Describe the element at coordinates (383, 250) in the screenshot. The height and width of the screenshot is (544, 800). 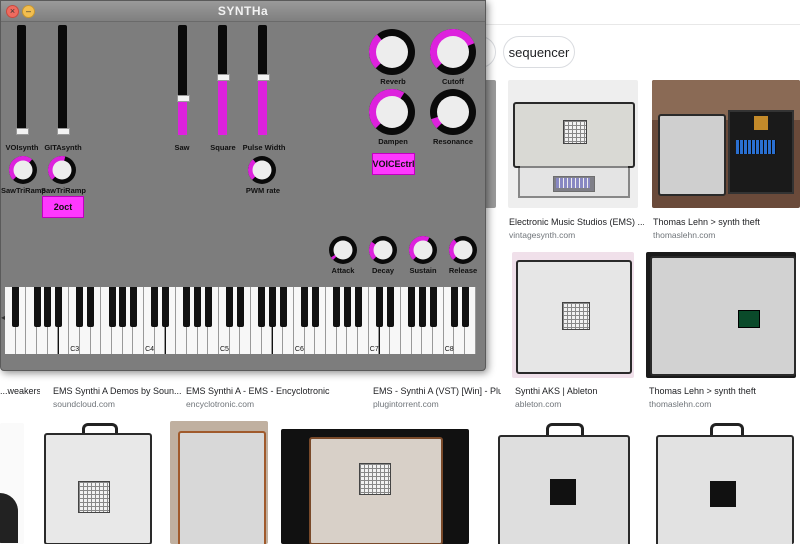
I see `decay-knob` at that location.